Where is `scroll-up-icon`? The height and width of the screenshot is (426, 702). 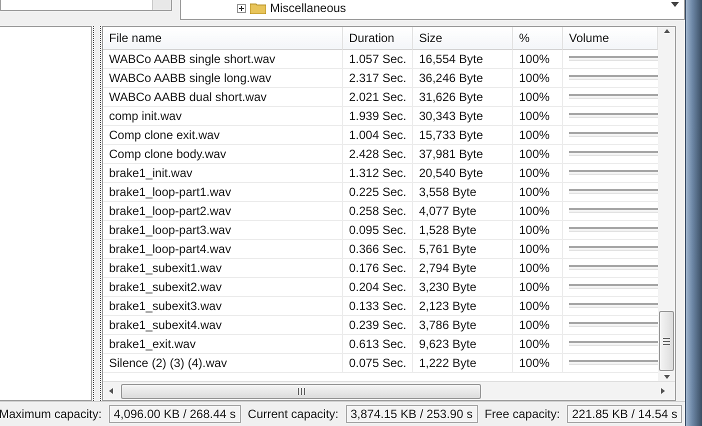 scroll-up-icon is located at coordinates (666, 30).